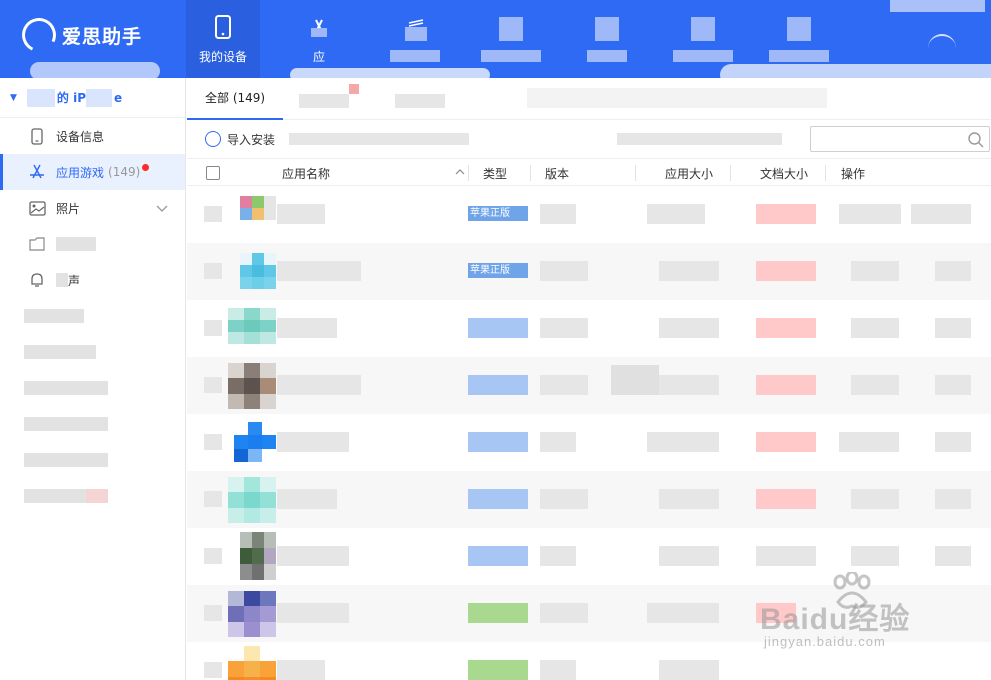  What do you see at coordinates (235, 99) in the screenshot?
I see `tab-all: 全部 (149)` at bounding box center [235, 99].